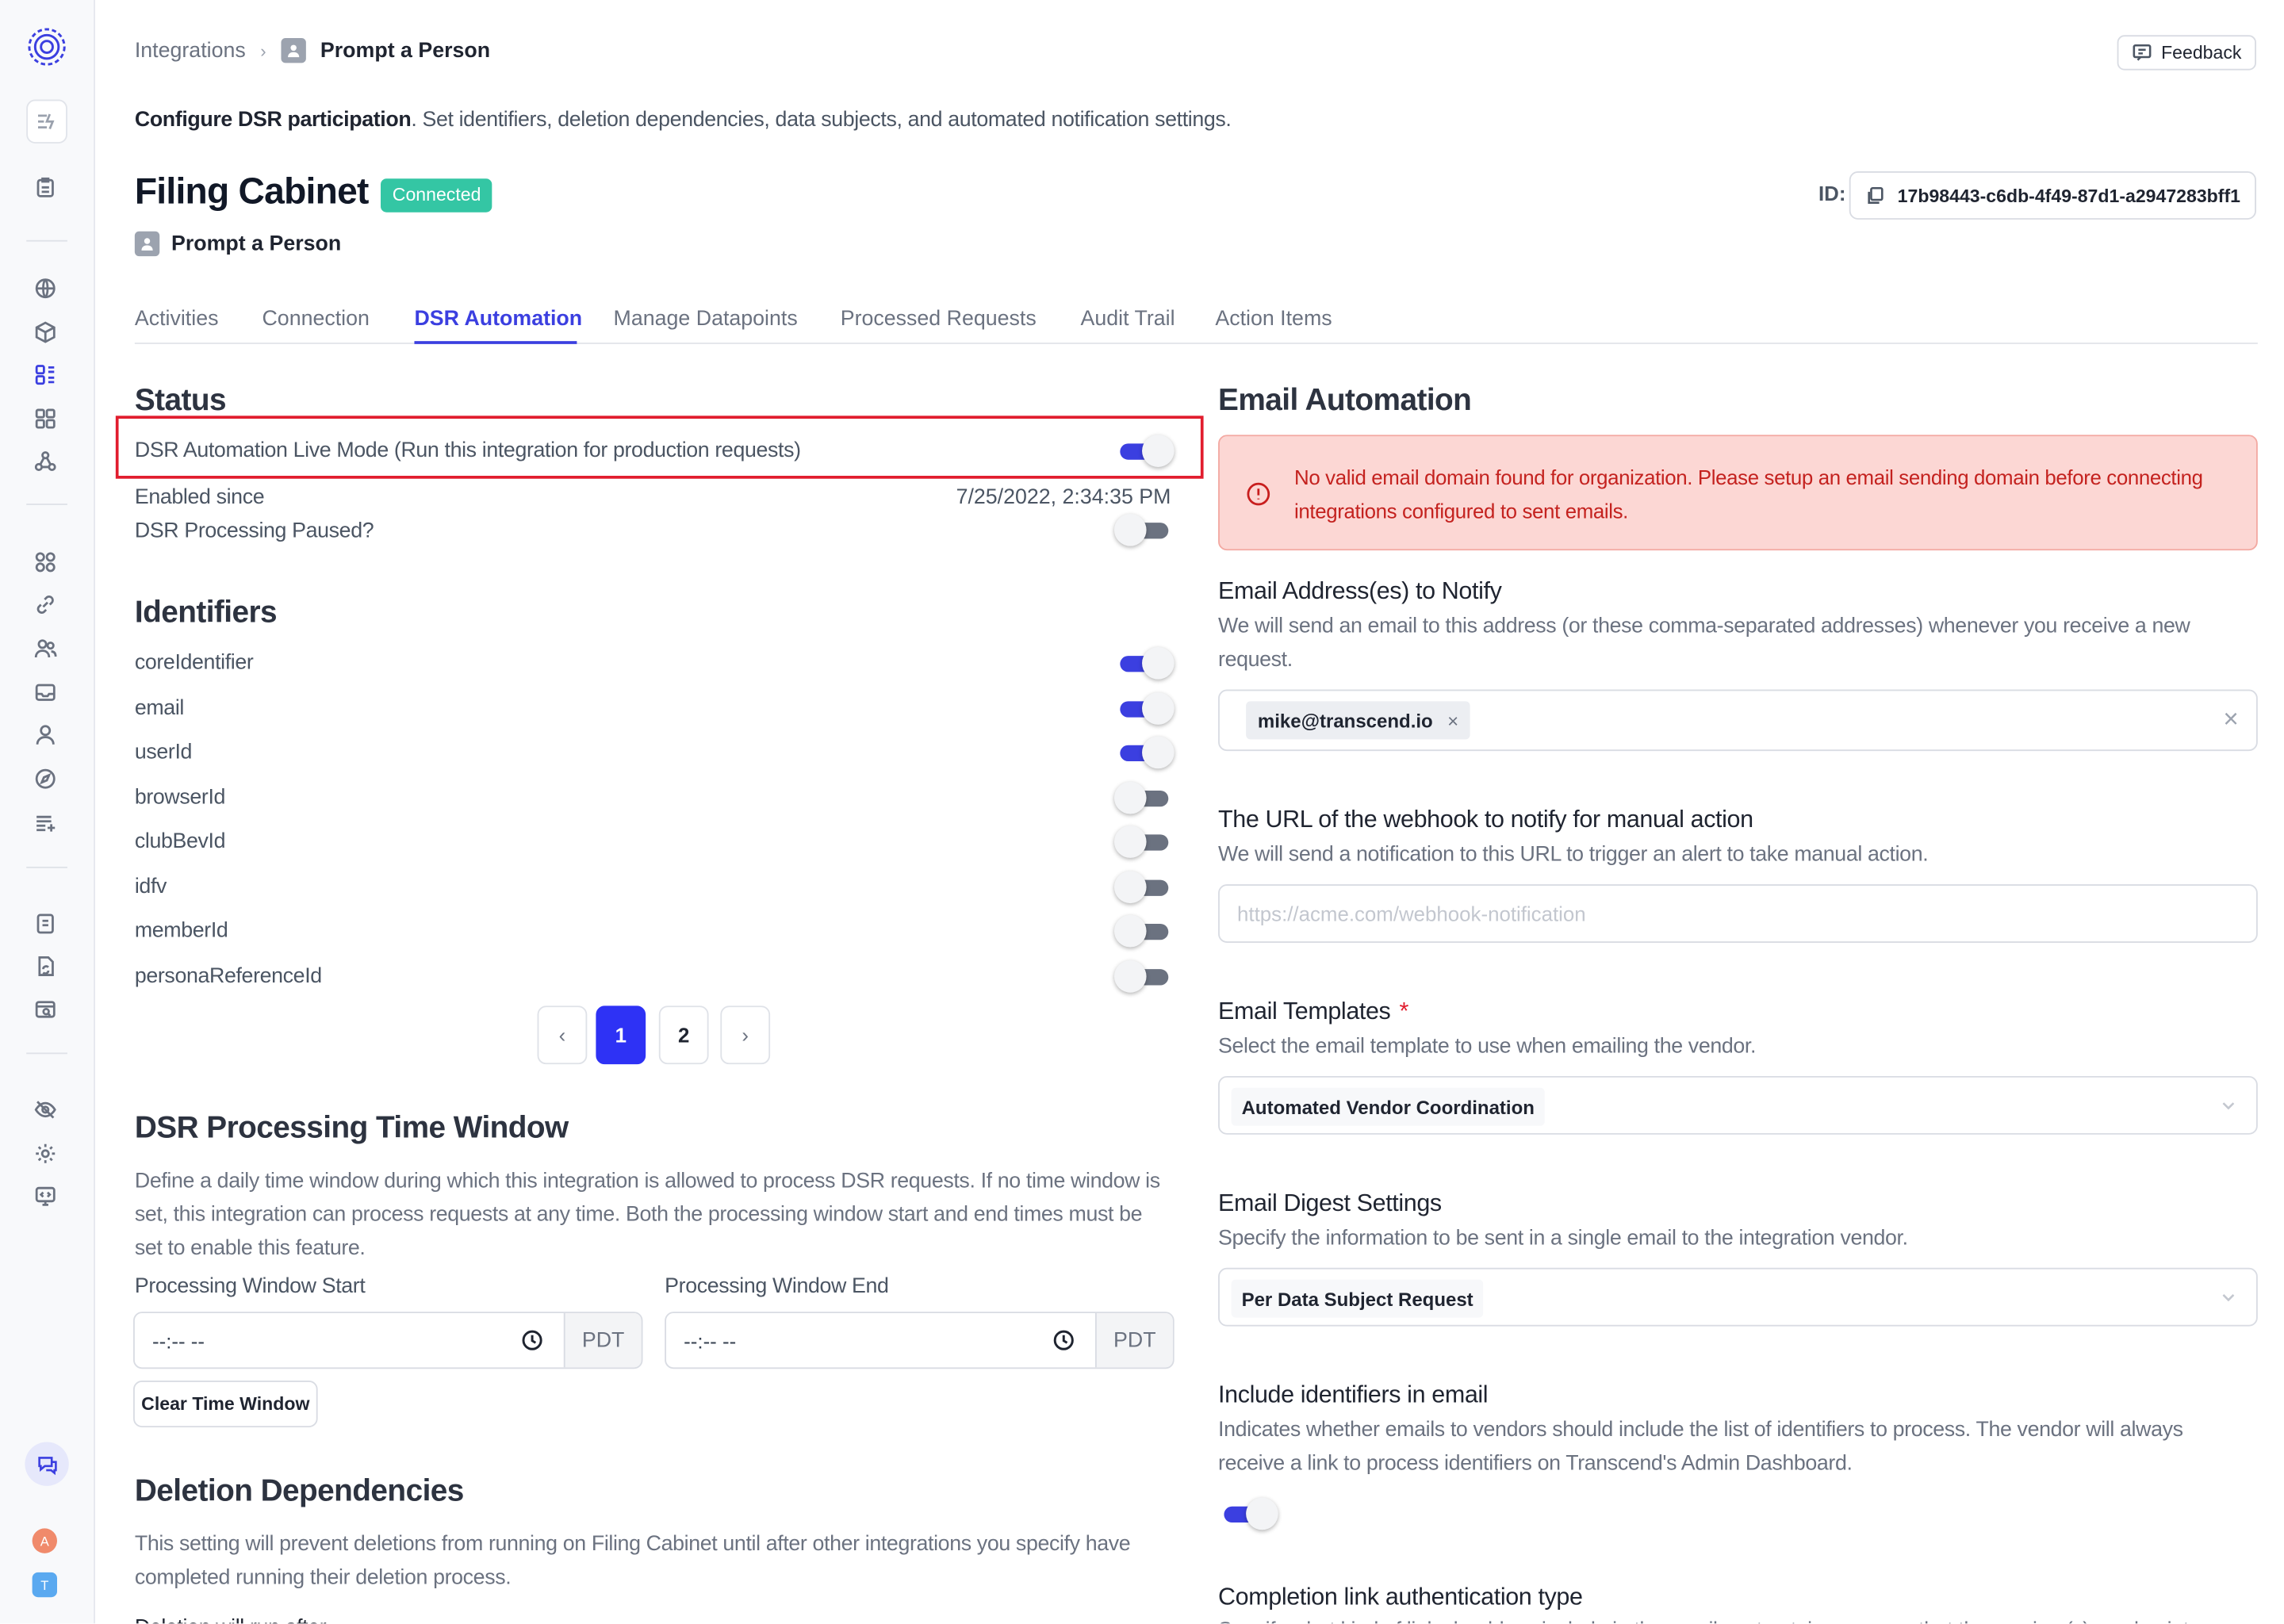 The width and height of the screenshot is (2284, 1624). I want to click on identifier-toggle-coreIdentifier, so click(1144, 662).